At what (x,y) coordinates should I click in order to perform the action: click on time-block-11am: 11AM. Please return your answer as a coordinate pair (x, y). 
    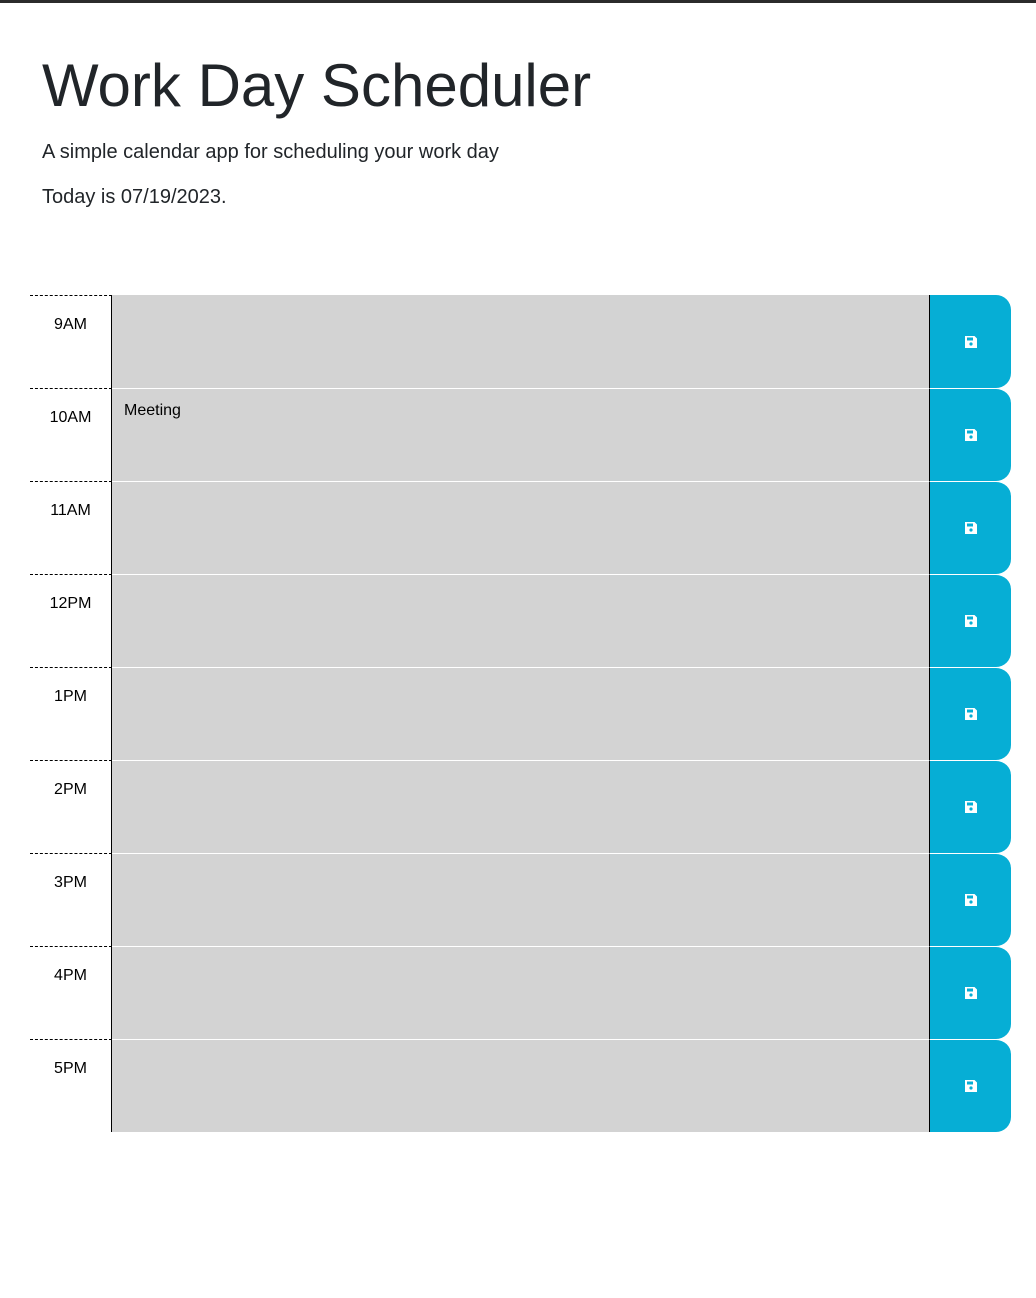
    Looking at the image, I should click on (520, 527).